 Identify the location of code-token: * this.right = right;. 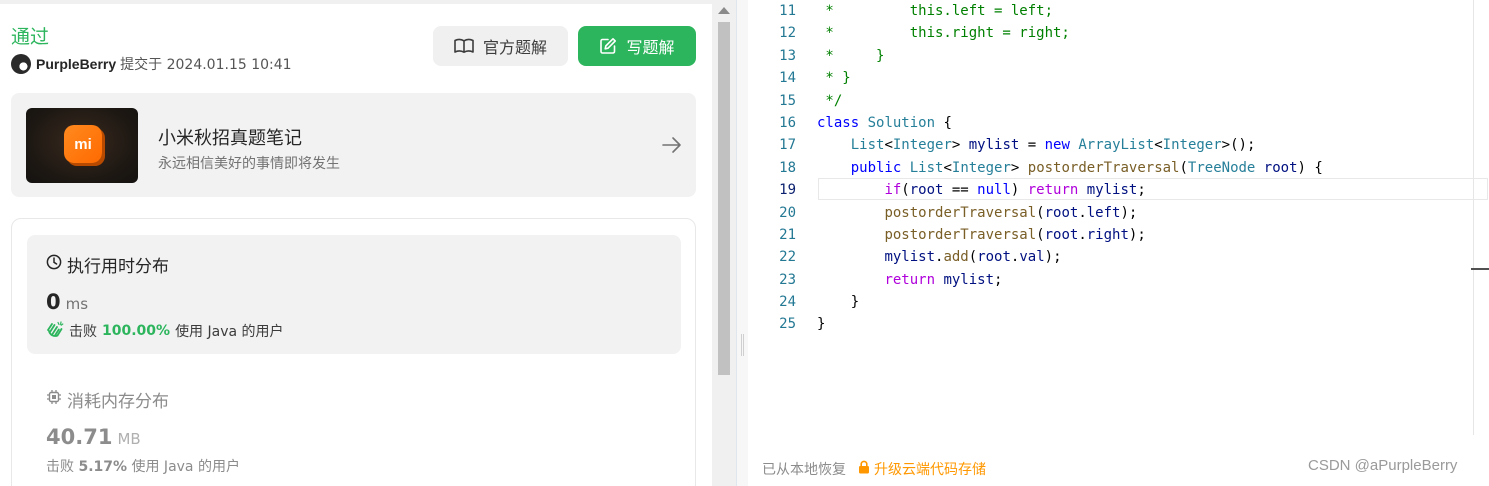
(943, 33).